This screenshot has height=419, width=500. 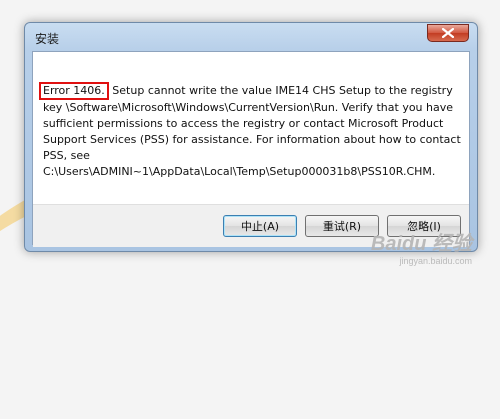 I want to click on error-code-highlight: Error 1406., so click(x=74, y=91).